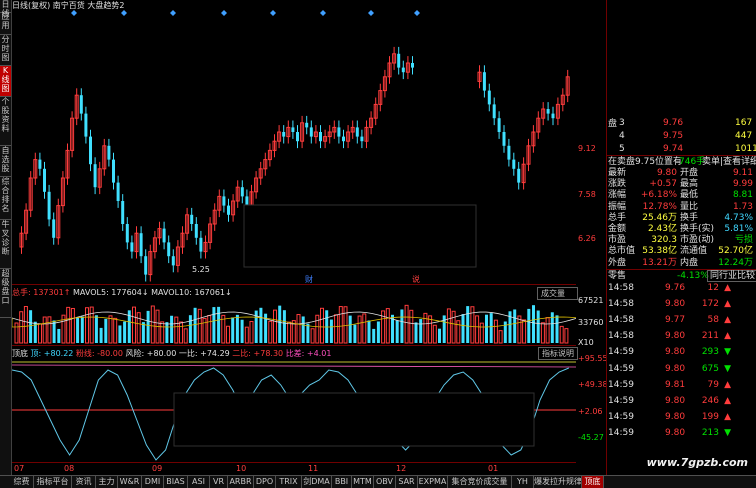 The height and width of the screenshot is (488, 756). What do you see at coordinates (5, 161) in the screenshot?
I see `left-tab-5: 自选股` at bounding box center [5, 161].